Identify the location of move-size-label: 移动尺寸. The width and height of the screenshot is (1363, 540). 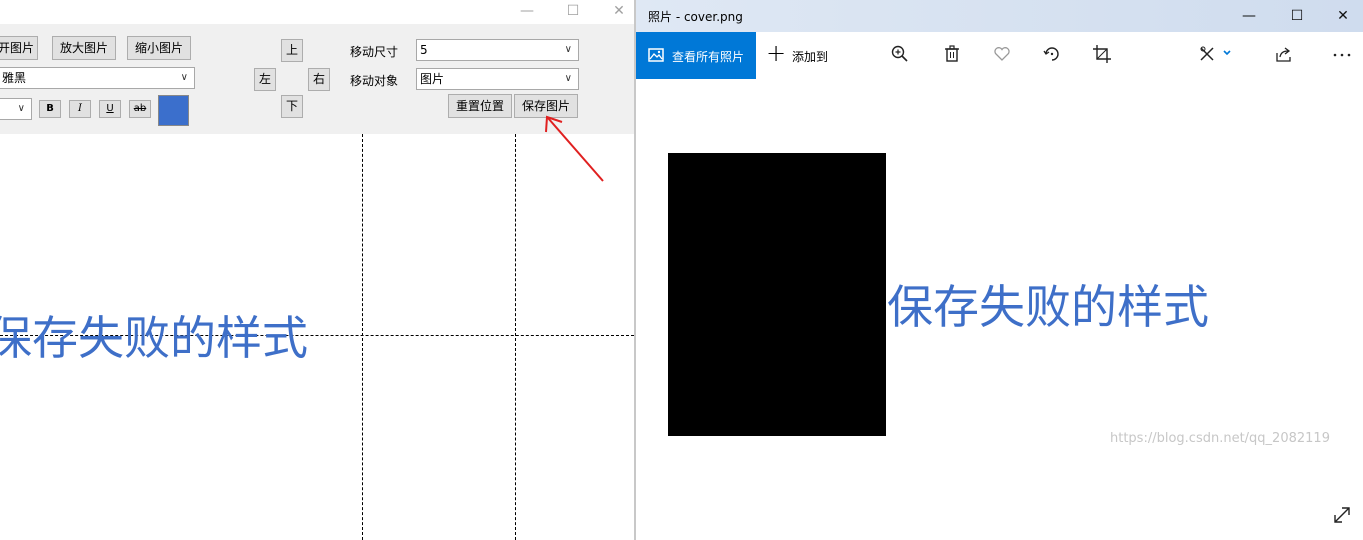
(374, 52).